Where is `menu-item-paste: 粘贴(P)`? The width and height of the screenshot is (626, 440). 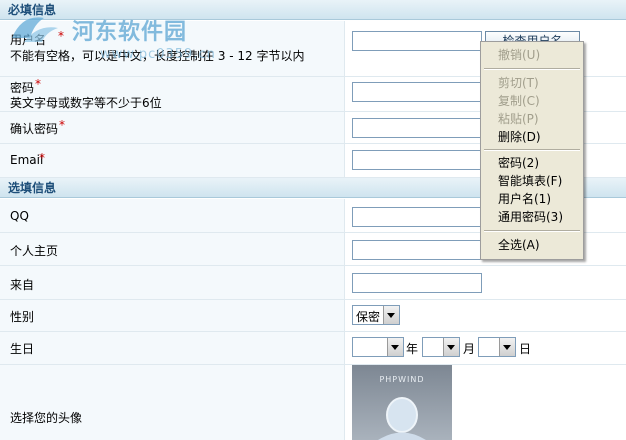
menu-item-paste: 粘贴(P) is located at coordinates (518, 119).